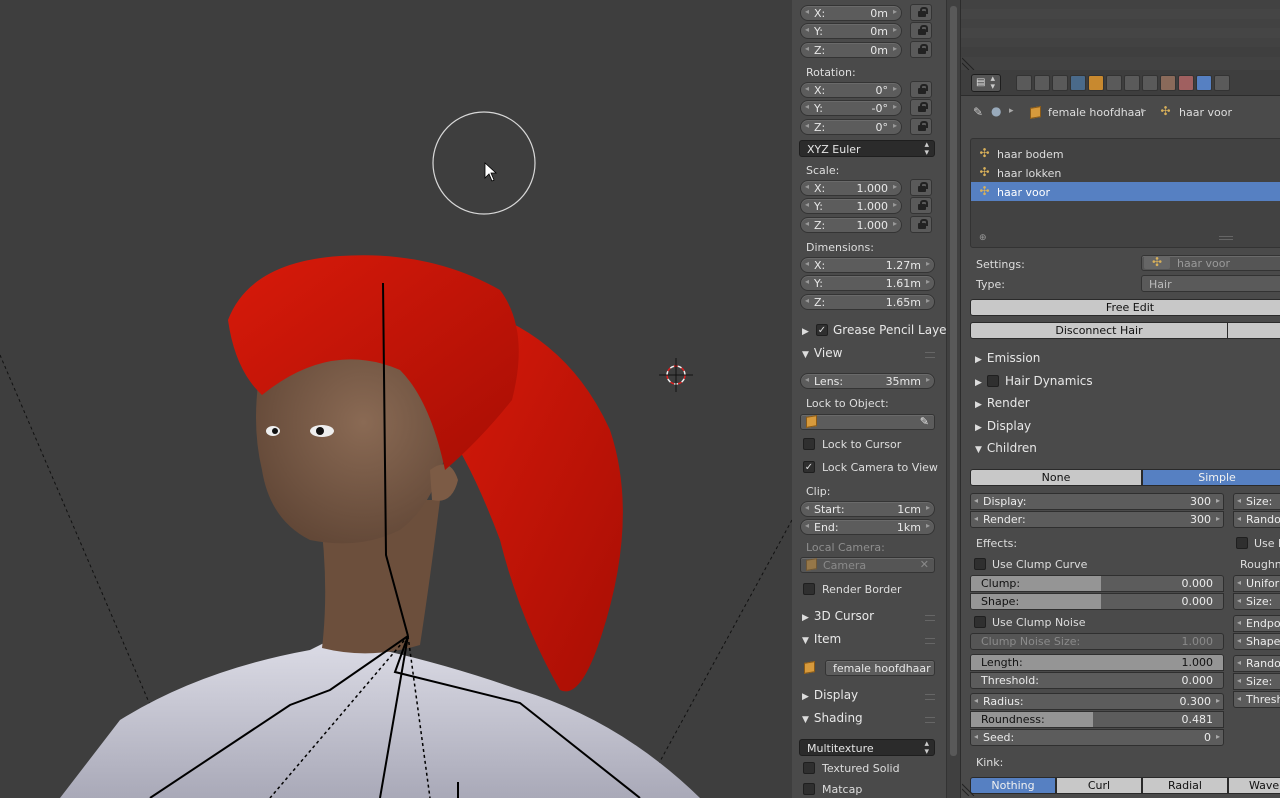  What do you see at coordinates (1210, 263) in the screenshot?
I see `settings-field: ✣ haar voor` at bounding box center [1210, 263].